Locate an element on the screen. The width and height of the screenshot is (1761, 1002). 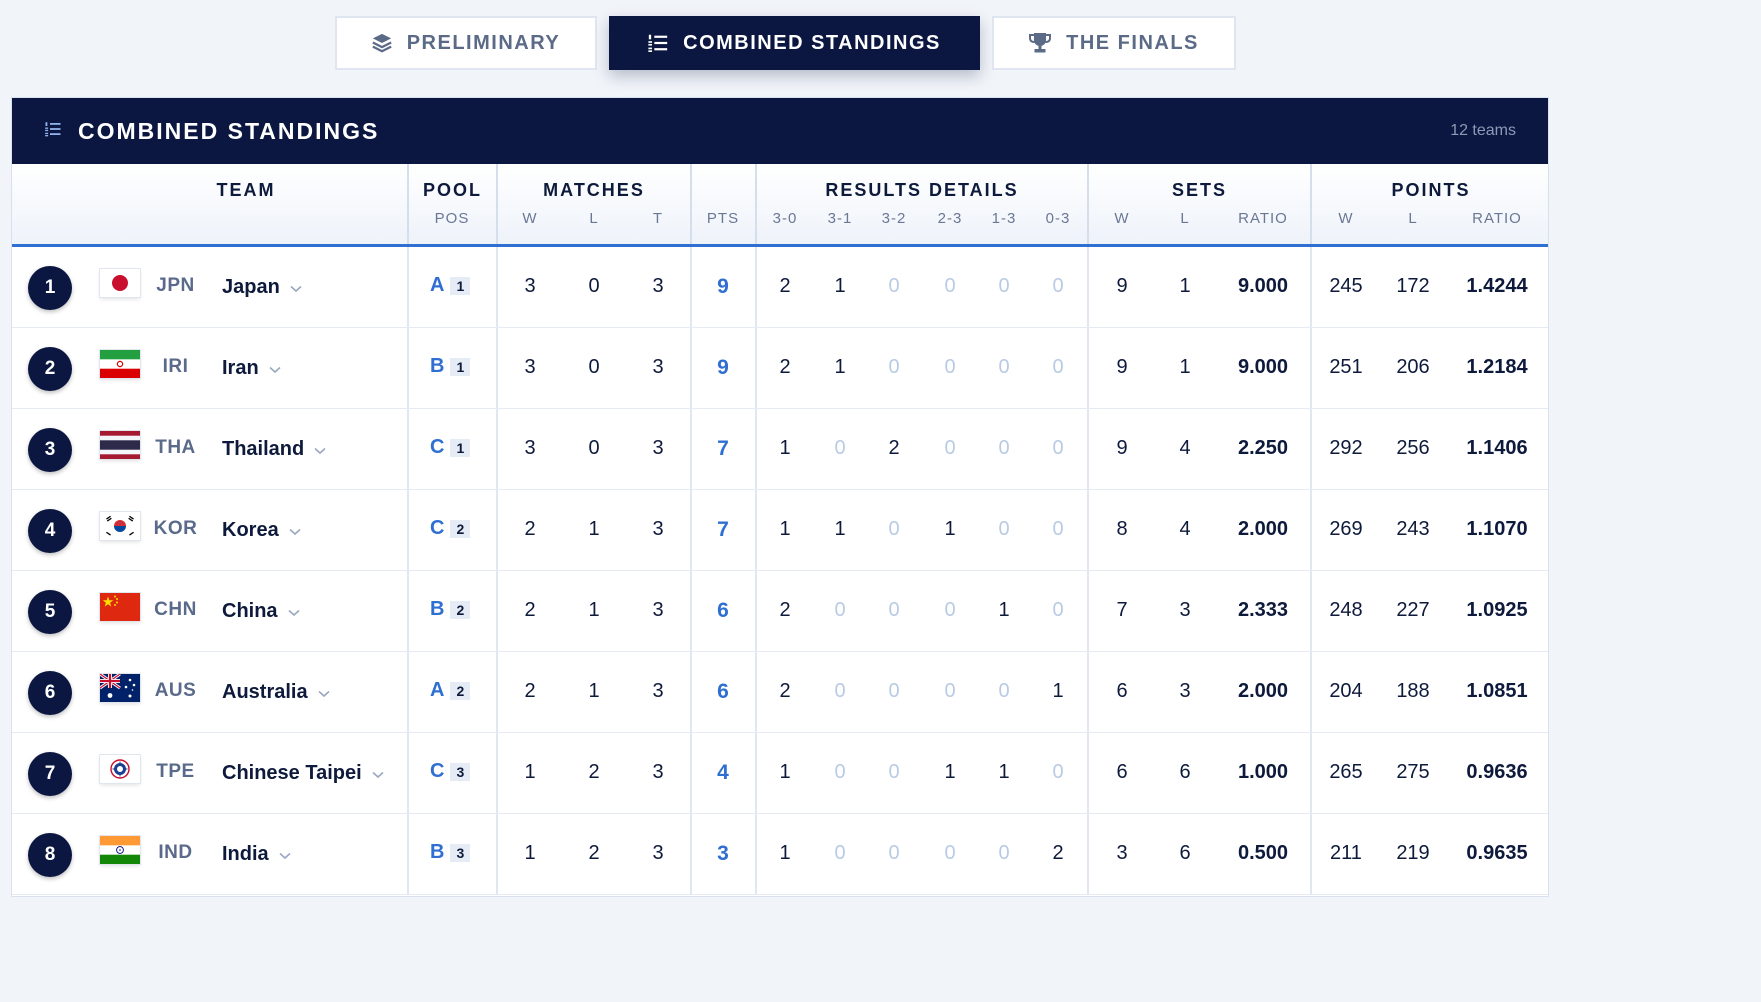
col-pts: PTS is located at coordinates (723, 218).